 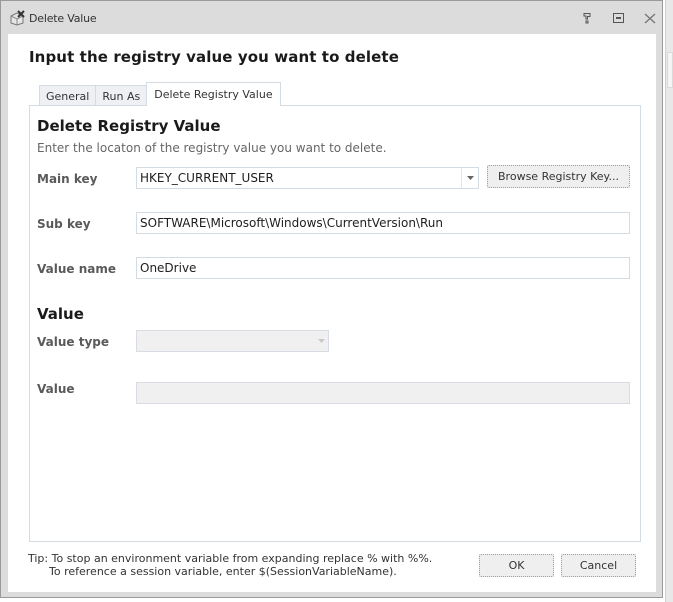 I want to click on background-edge-strip, so click(x=669, y=301).